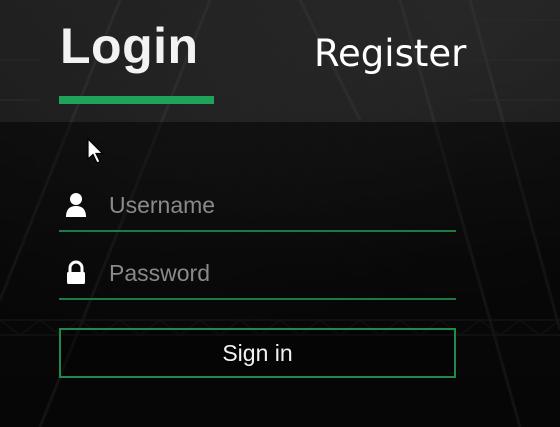 This screenshot has width=560, height=427. Describe the element at coordinates (76, 272) in the screenshot. I see `lock-icon` at that location.